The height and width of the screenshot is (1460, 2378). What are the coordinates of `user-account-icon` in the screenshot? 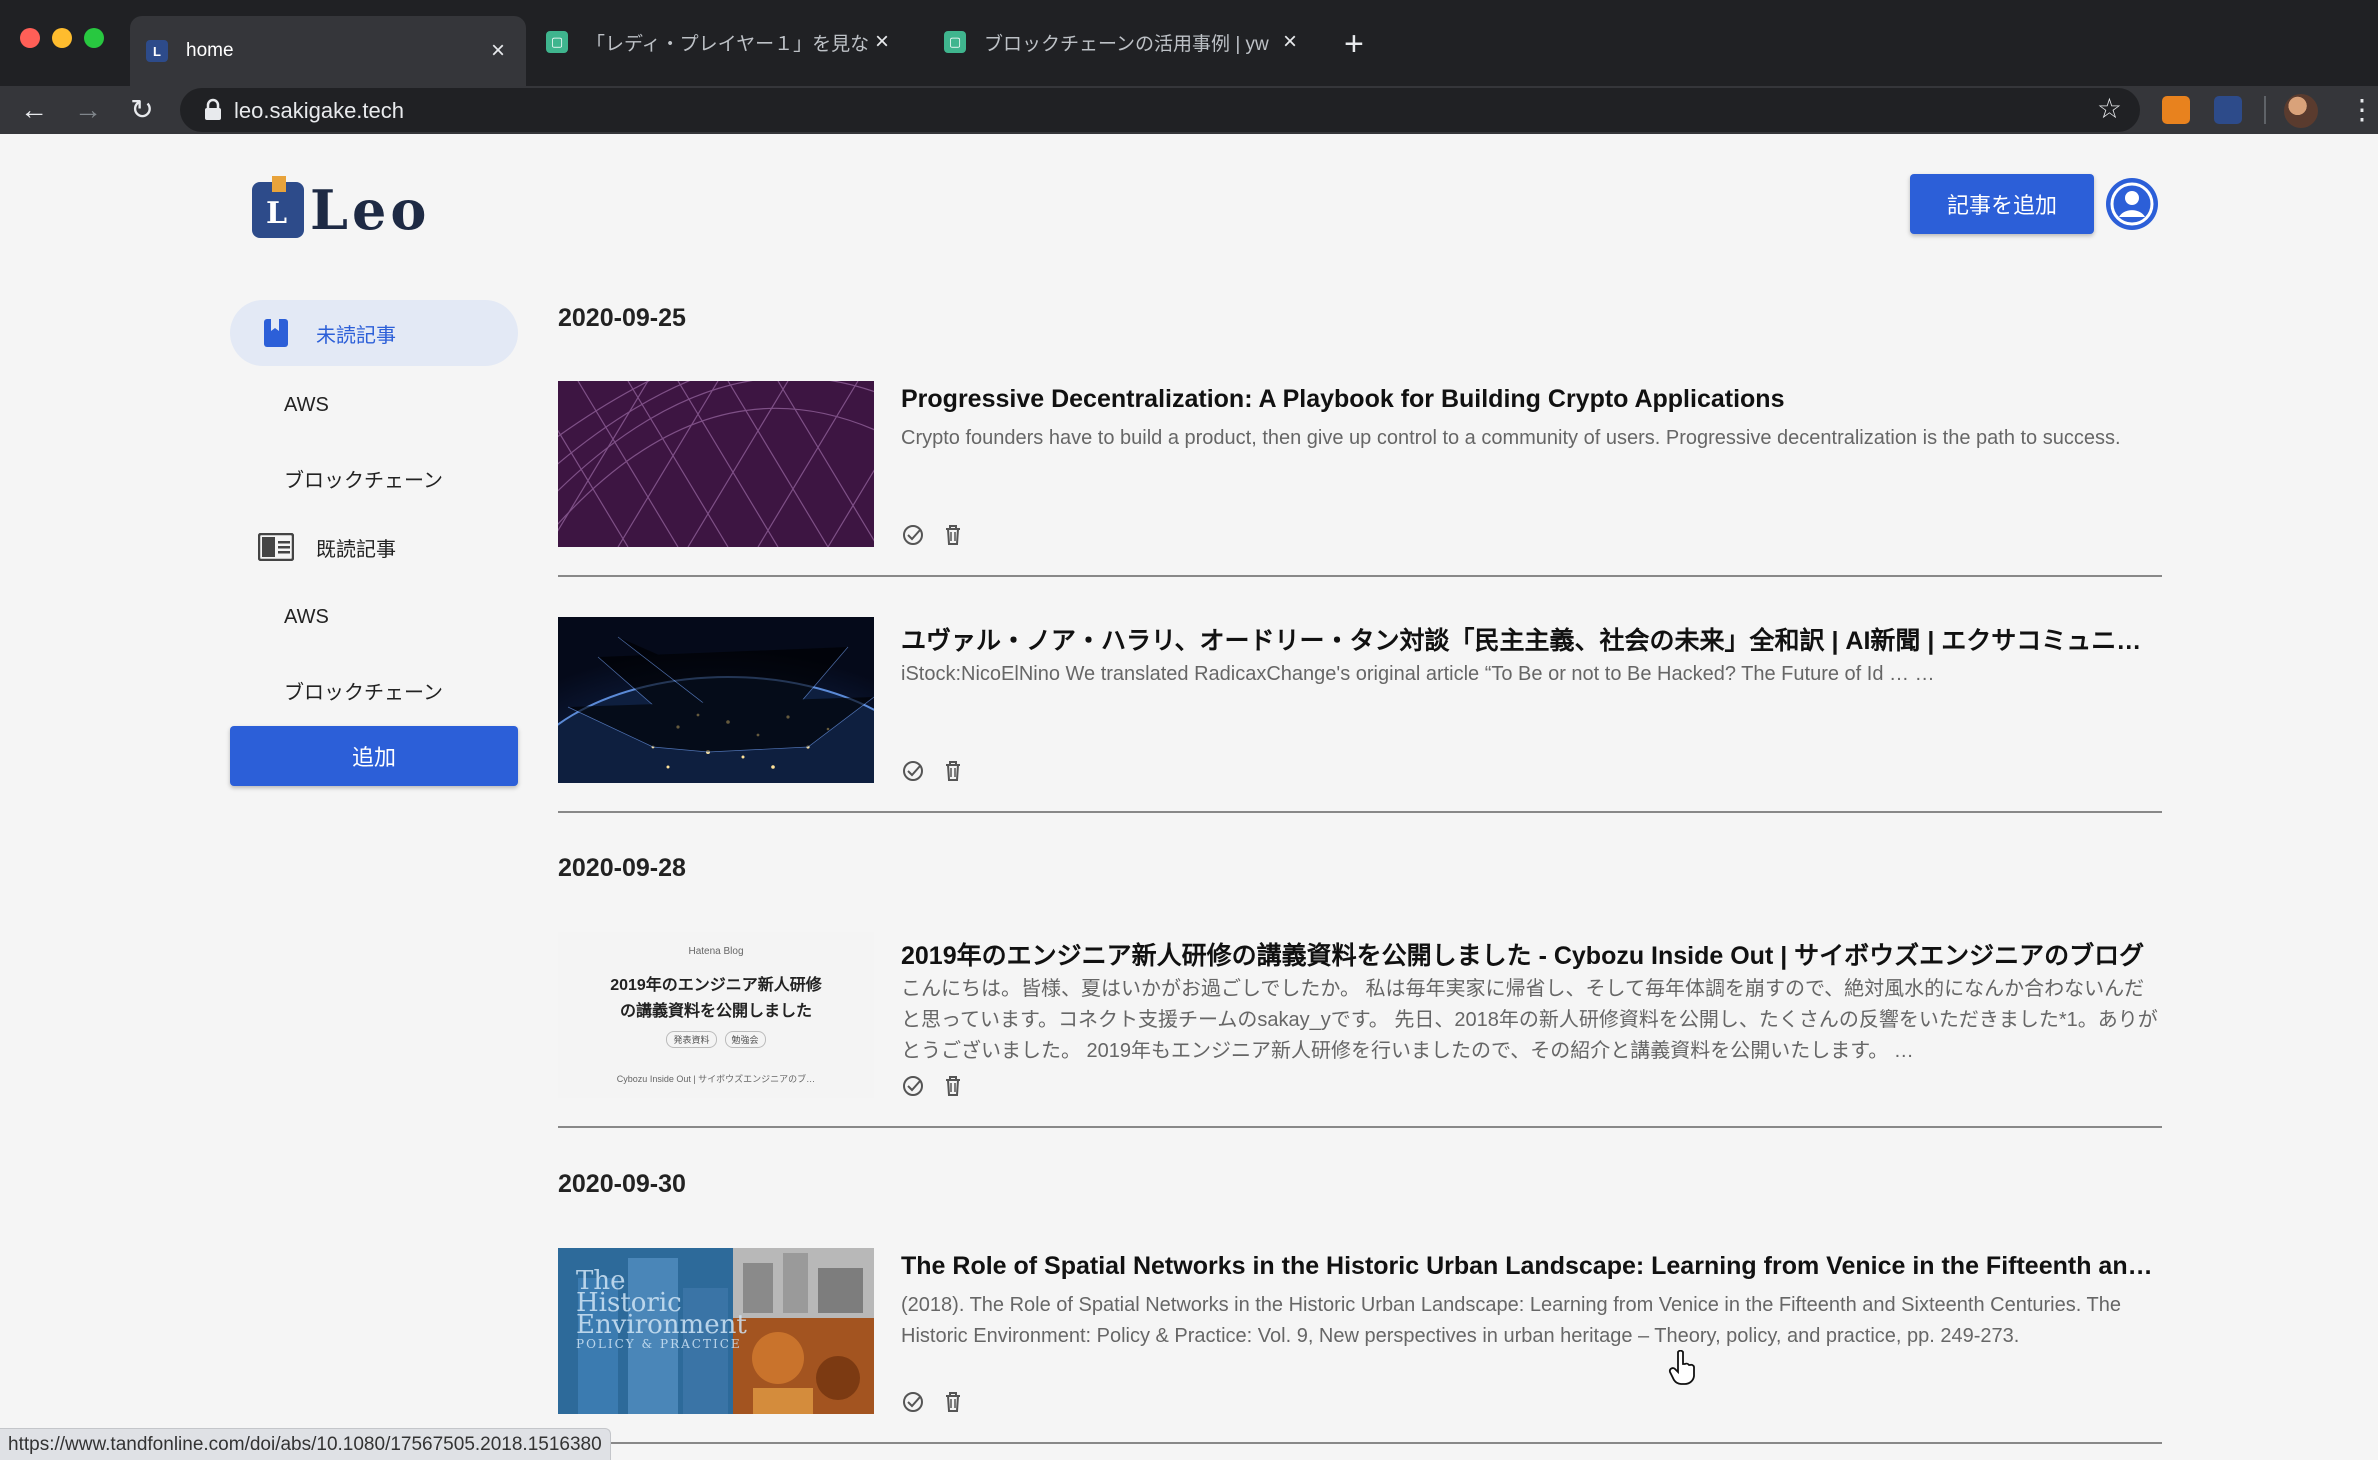 It's located at (2132, 204).